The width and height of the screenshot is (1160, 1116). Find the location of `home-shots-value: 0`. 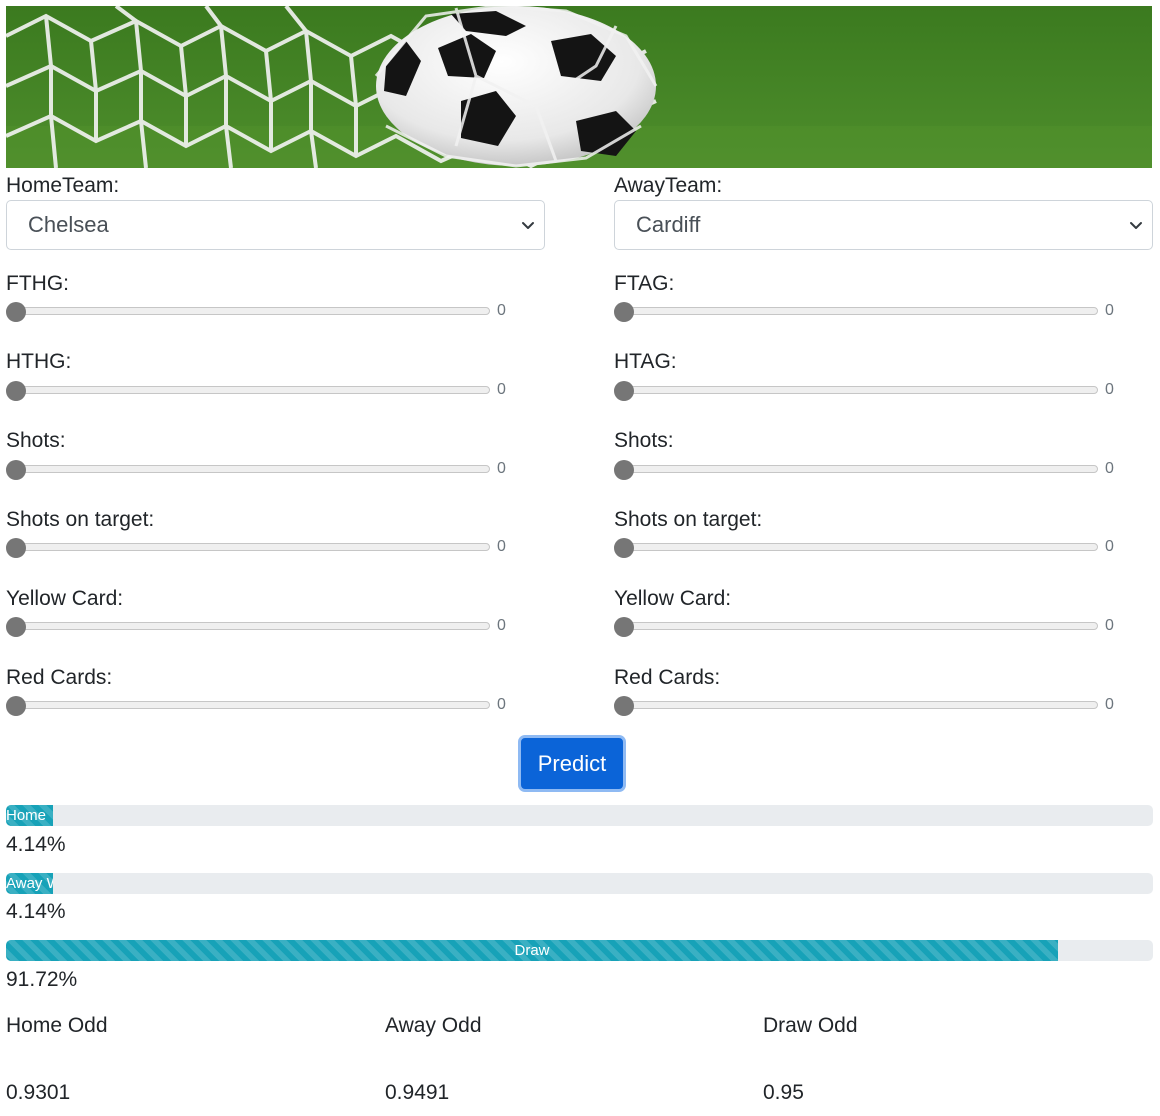

home-shots-value: 0 is located at coordinates (501, 468).